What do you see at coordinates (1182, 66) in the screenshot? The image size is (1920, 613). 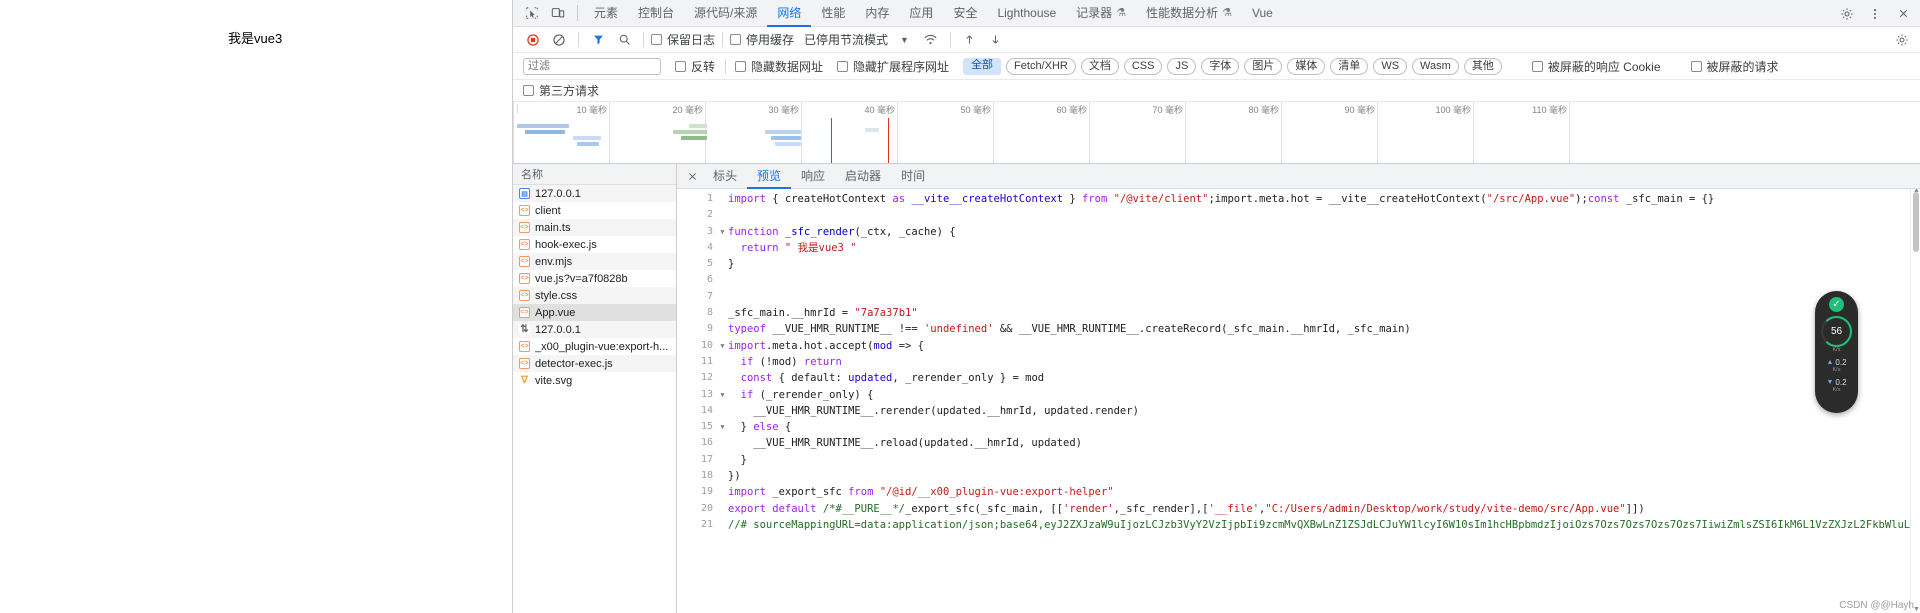 I see `type-filter-js: JS` at bounding box center [1182, 66].